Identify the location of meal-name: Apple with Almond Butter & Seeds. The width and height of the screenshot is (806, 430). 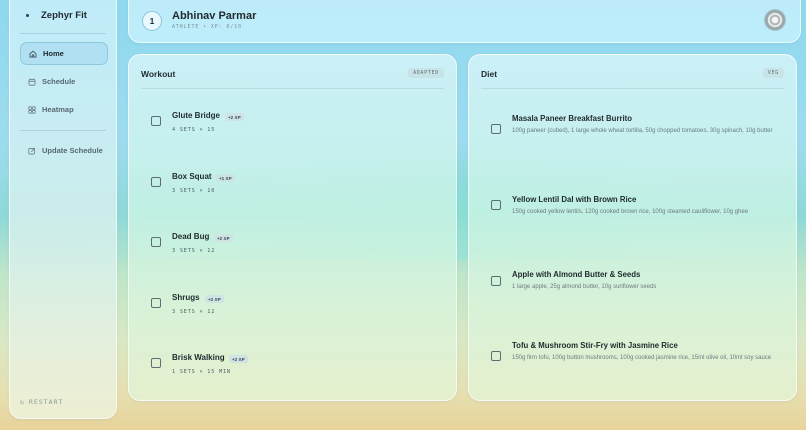
(576, 274).